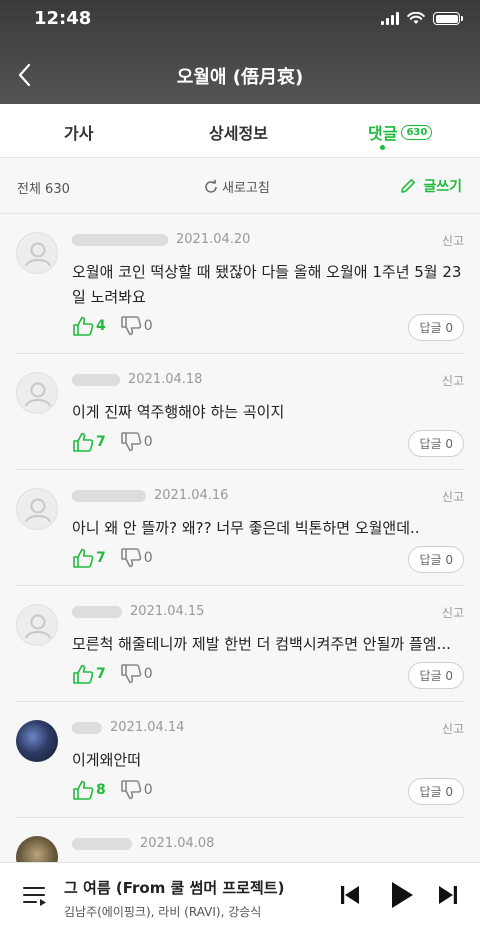 This screenshot has width=480, height=932. I want to click on comment-item: 2021.04.14 신고 이게왜안떠 8 0 답글 0, so click(240, 760).